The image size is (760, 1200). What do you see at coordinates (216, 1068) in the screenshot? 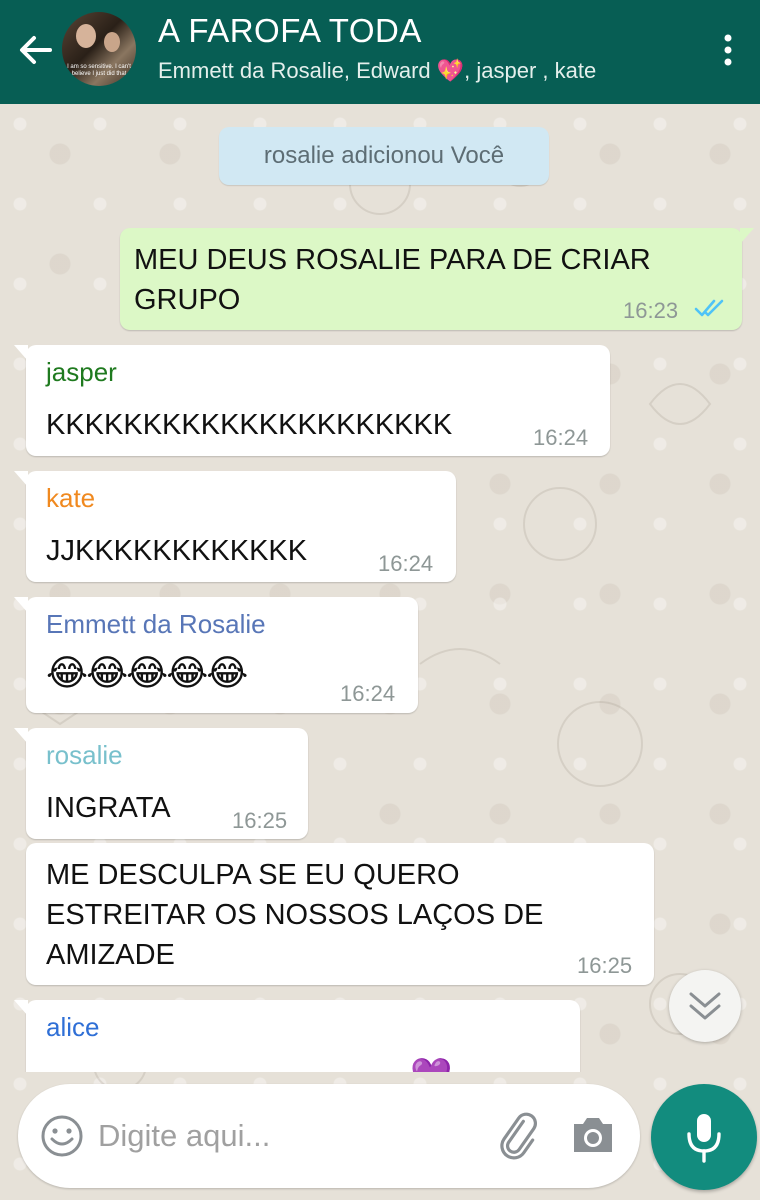
I see `partial-message-text` at bounding box center [216, 1068].